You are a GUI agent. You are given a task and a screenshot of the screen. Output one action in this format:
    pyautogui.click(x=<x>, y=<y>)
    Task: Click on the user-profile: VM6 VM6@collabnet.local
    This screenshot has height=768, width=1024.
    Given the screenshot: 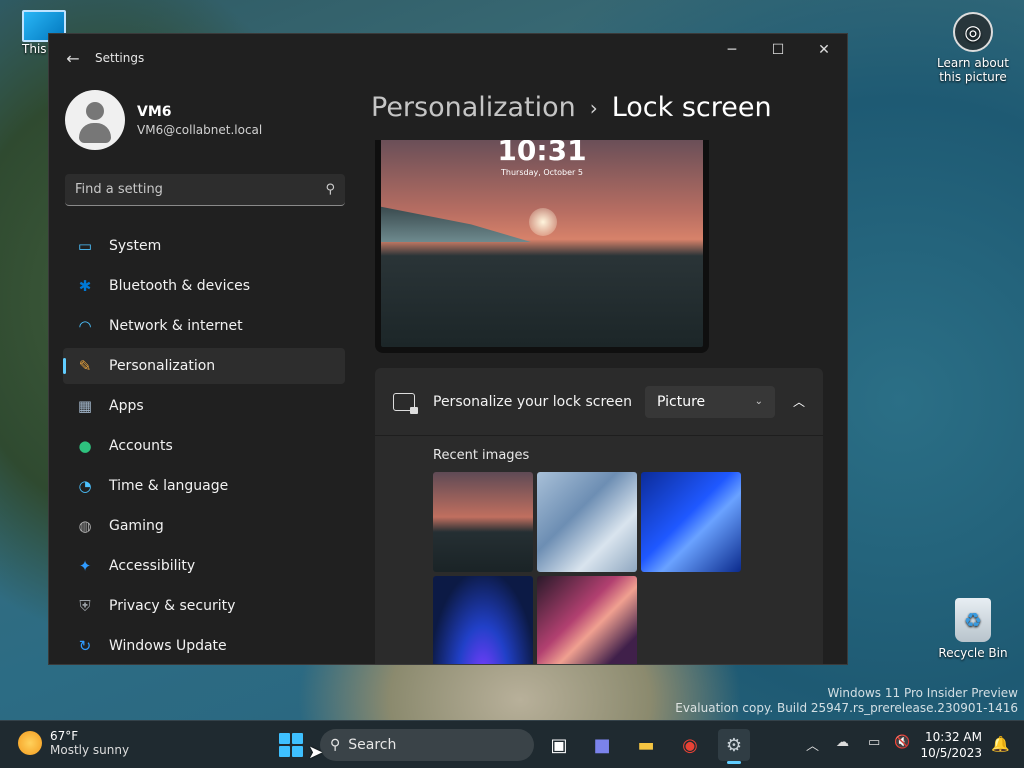 What is the action you would take?
    pyautogui.click(x=205, y=120)
    